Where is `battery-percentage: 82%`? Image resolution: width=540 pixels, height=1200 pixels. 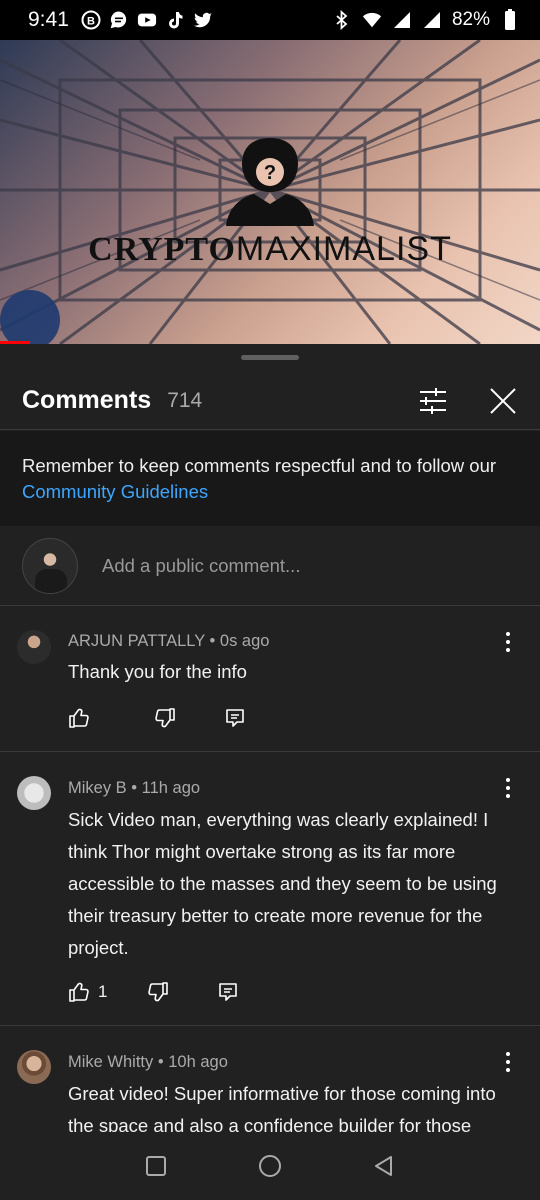 battery-percentage: 82% is located at coordinates (470, 19).